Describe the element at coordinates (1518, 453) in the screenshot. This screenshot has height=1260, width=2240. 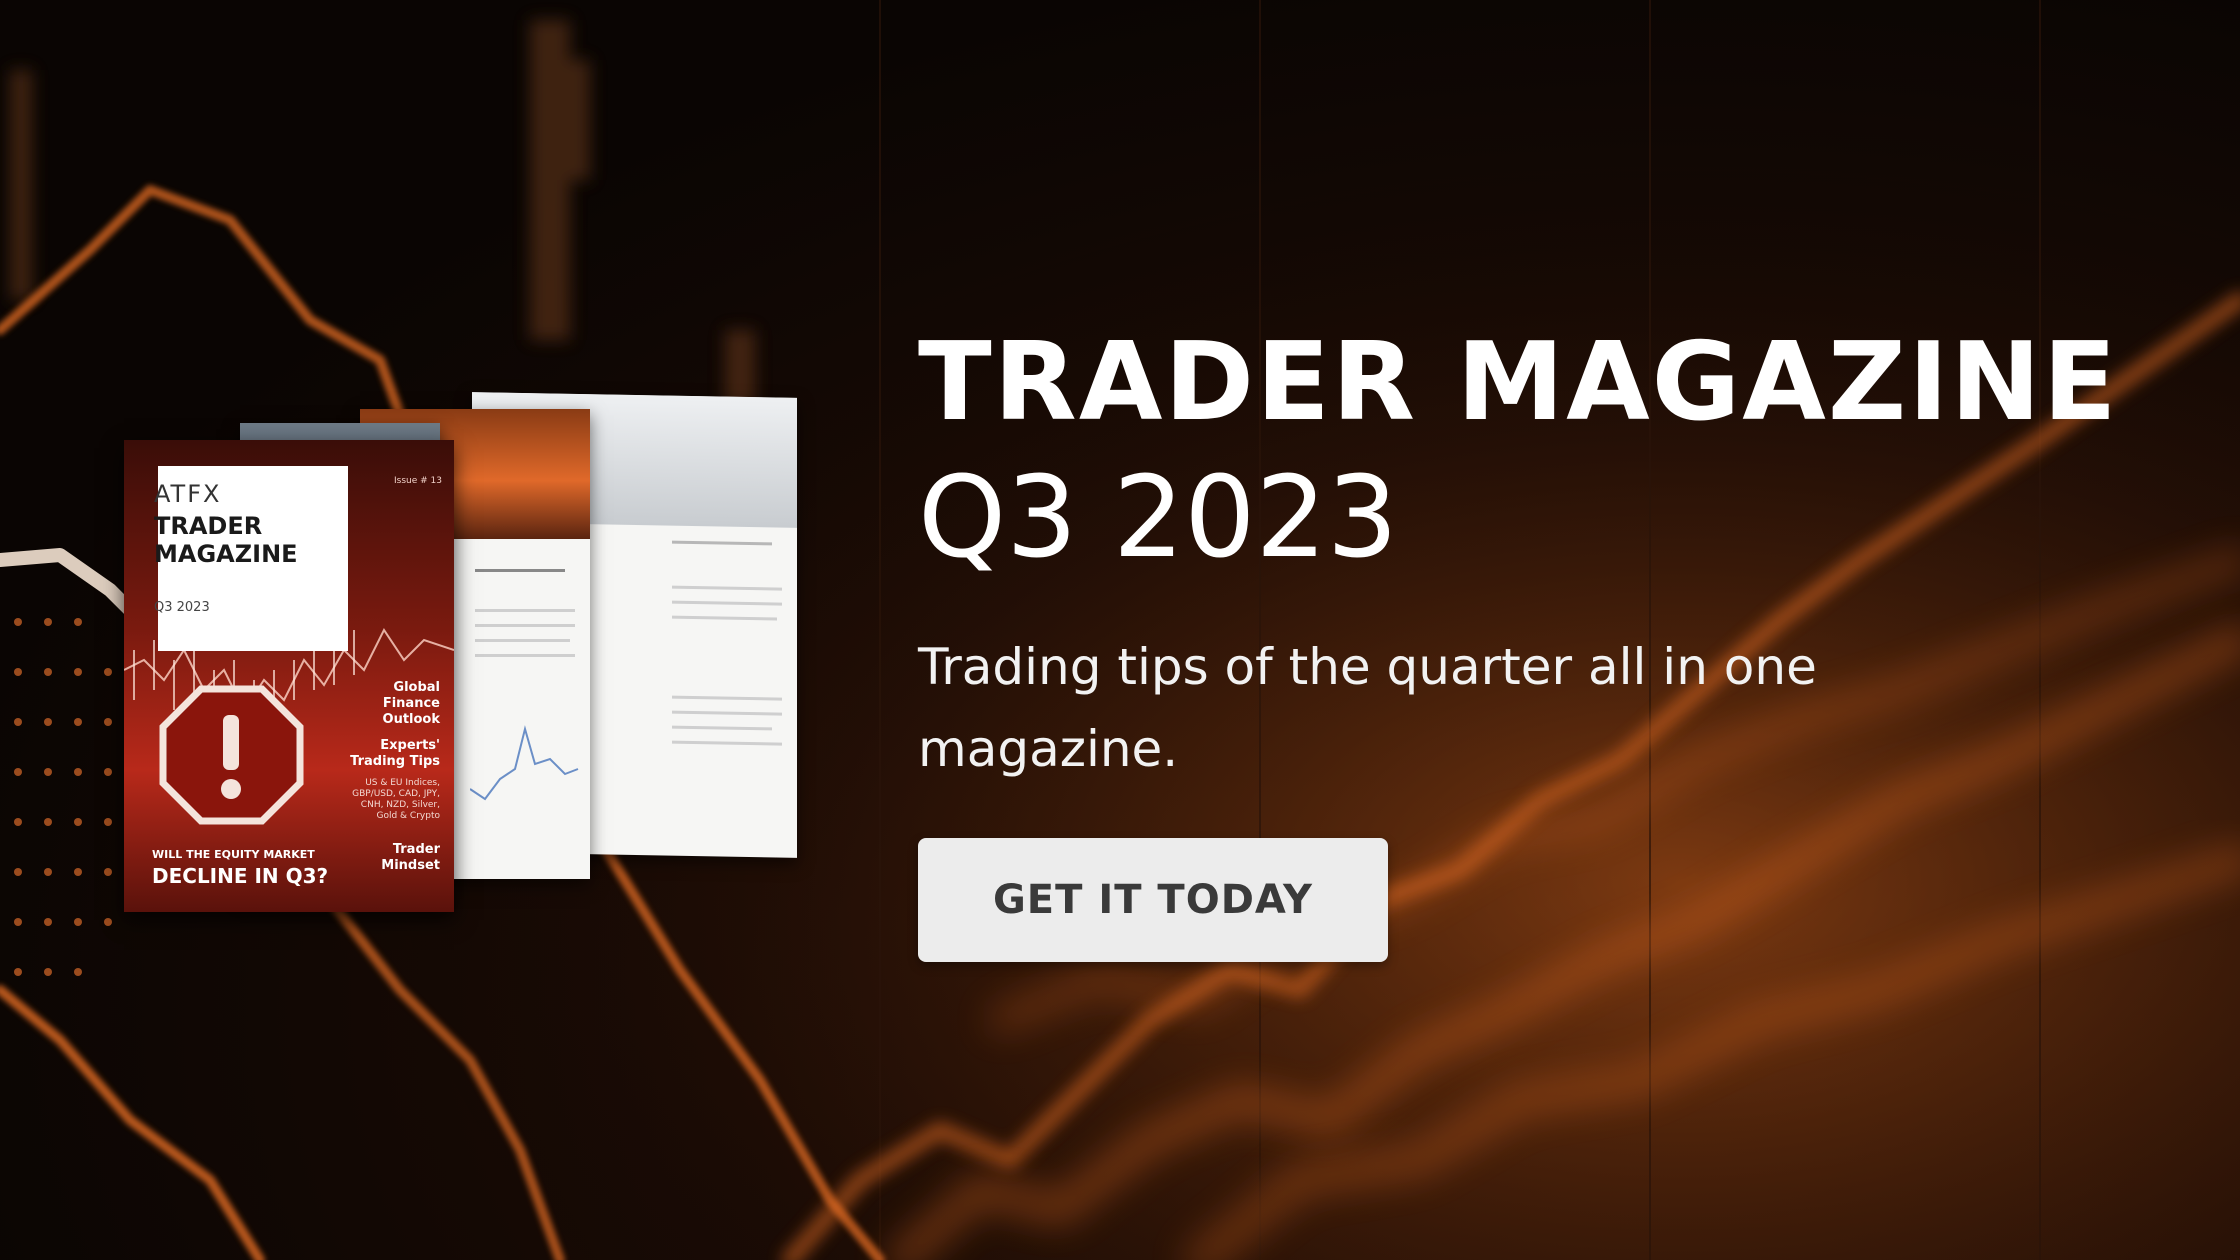
I see `headline-block: TRADER MAGAZINE Q3 2023` at that location.